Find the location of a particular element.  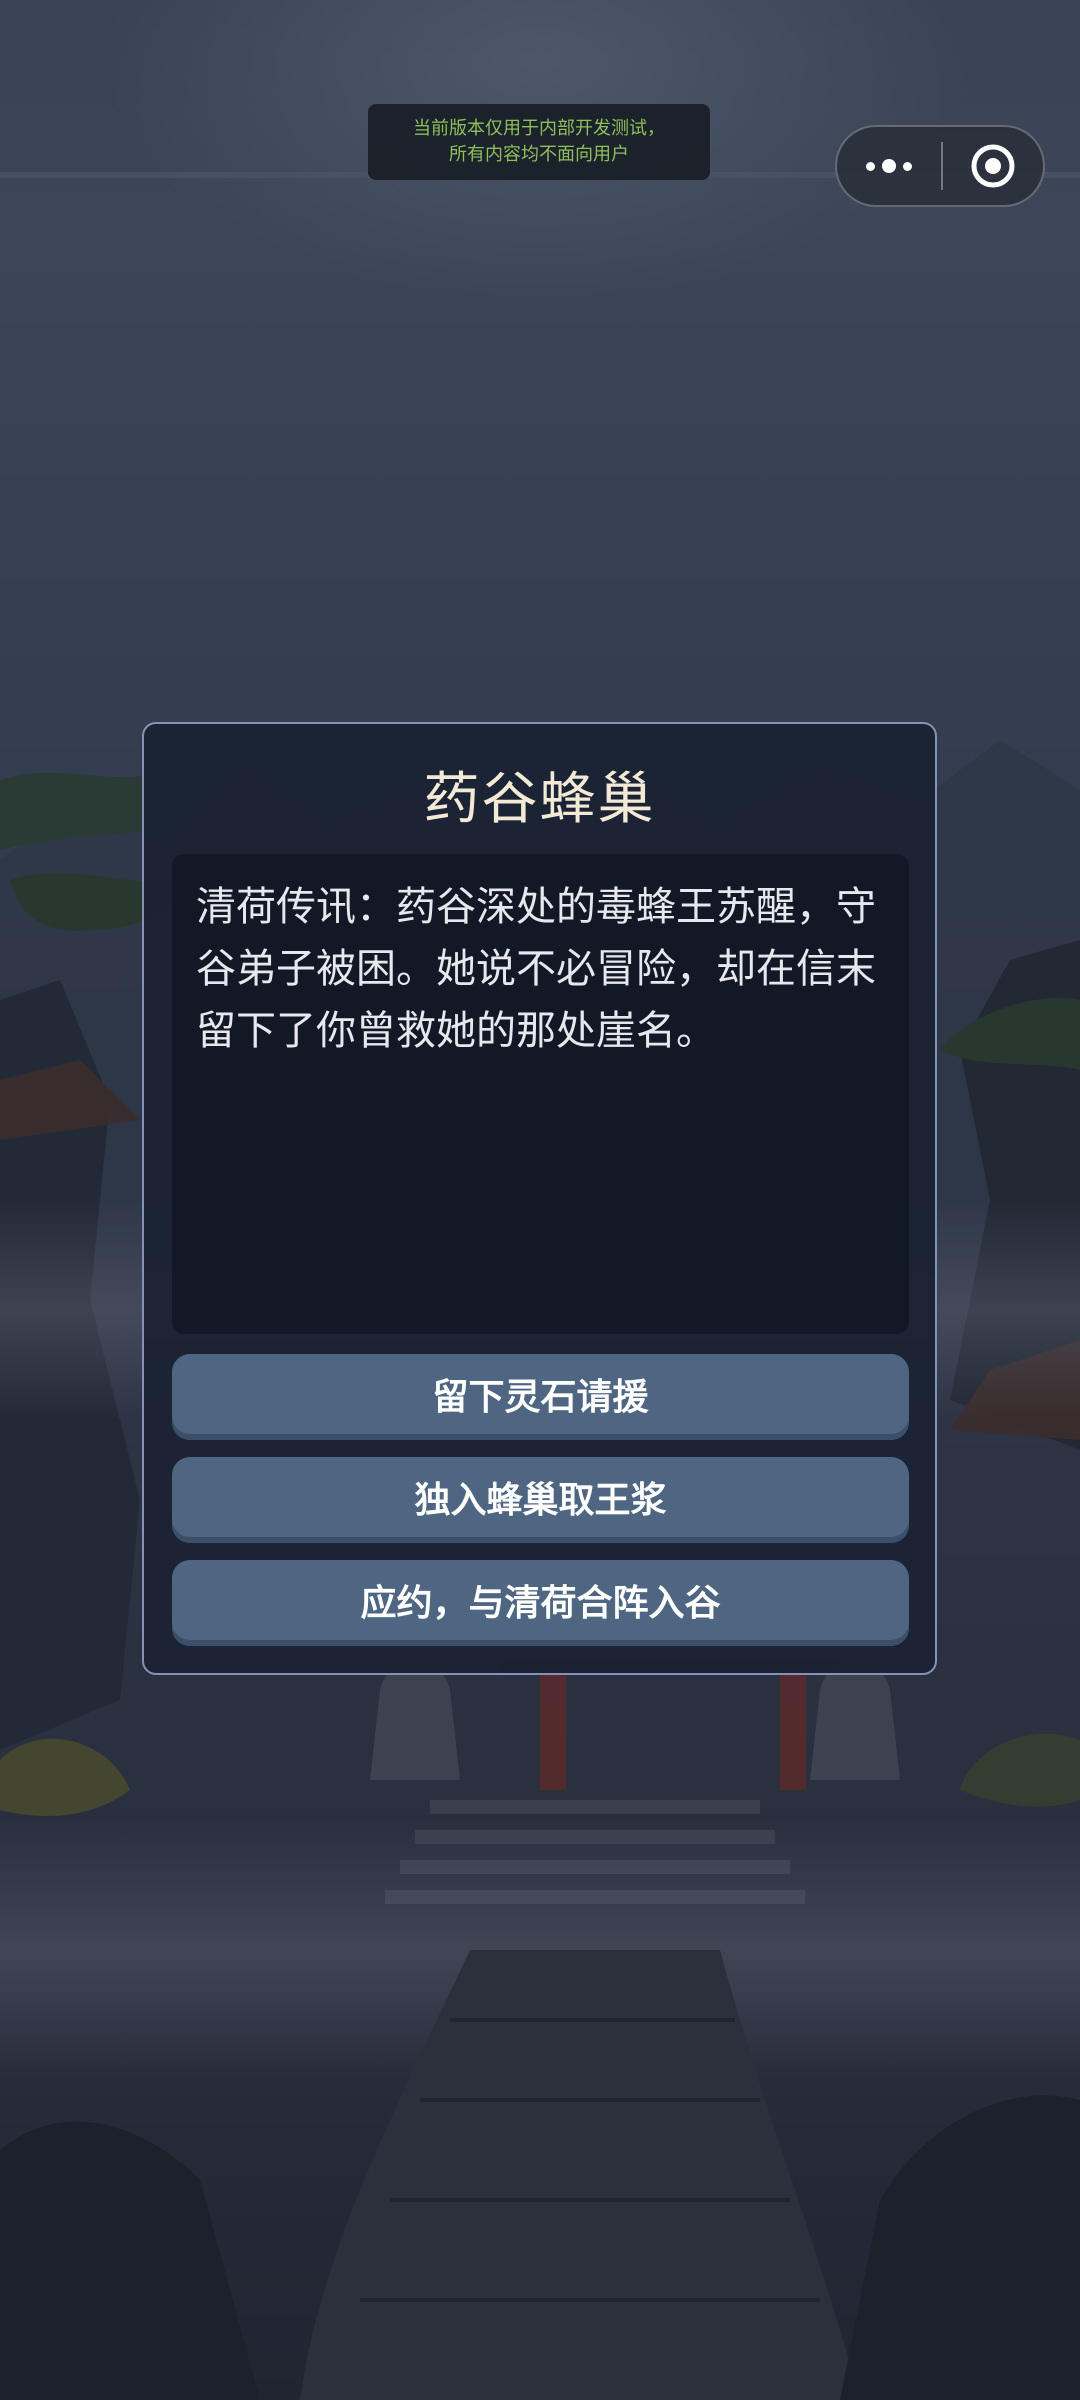

target-circle-icon is located at coordinates (993, 166).